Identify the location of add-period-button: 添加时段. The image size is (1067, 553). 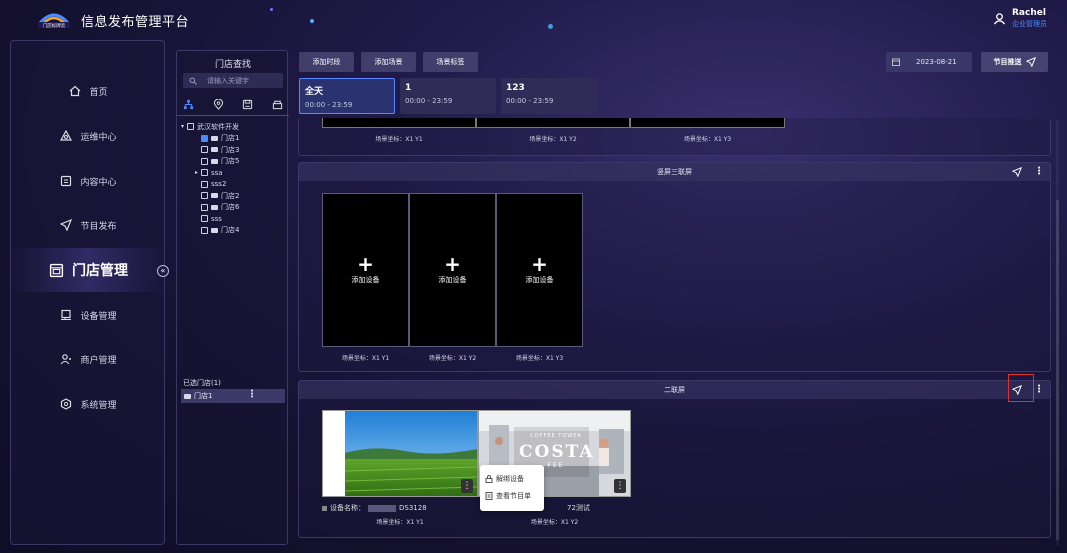
(326, 62).